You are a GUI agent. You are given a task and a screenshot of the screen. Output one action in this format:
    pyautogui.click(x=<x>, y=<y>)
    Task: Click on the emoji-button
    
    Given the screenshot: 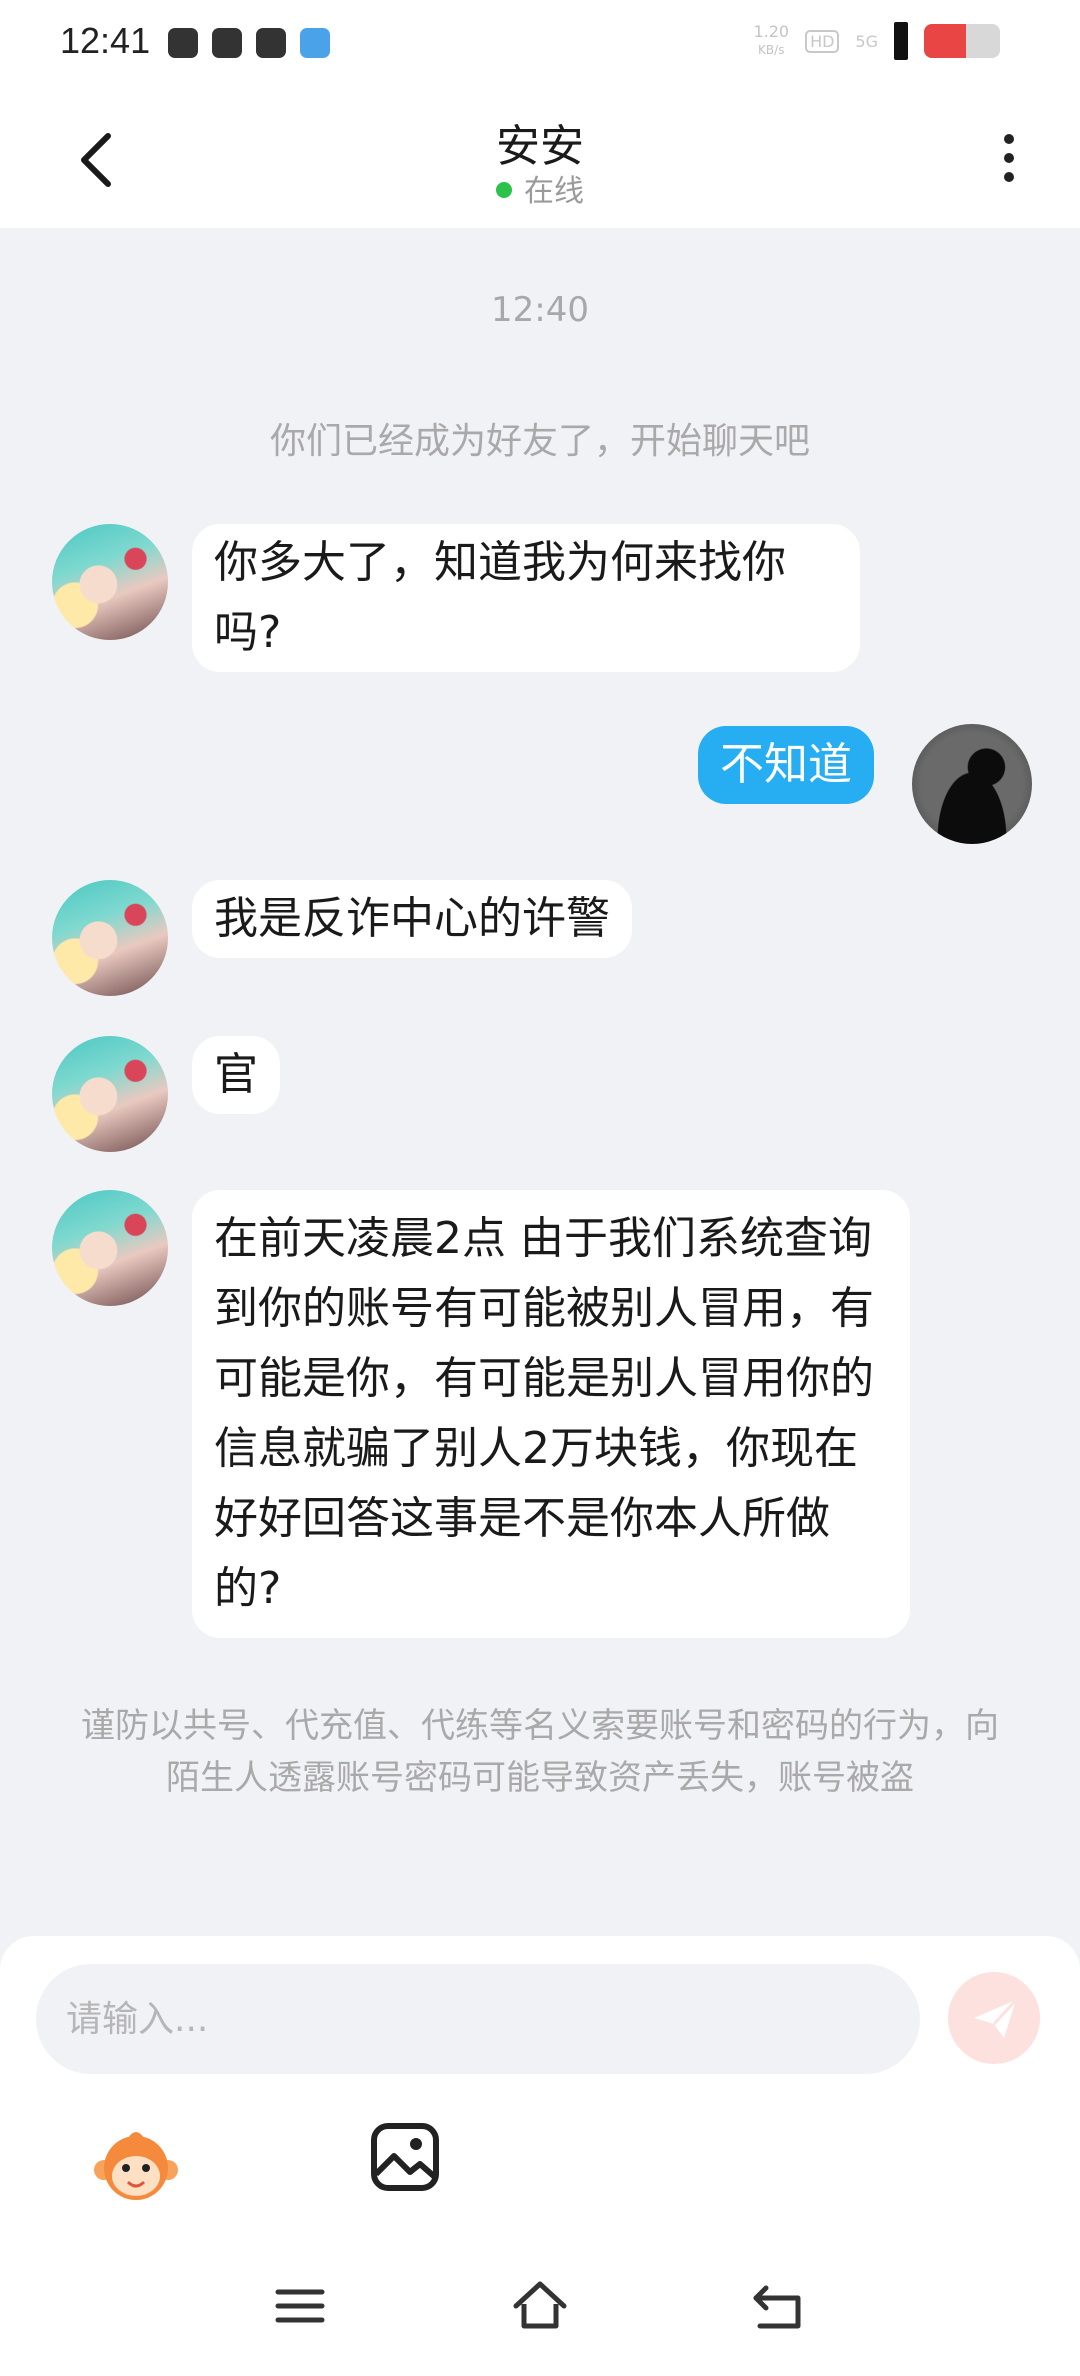 What is the action you would take?
    pyautogui.click(x=136, y=2166)
    